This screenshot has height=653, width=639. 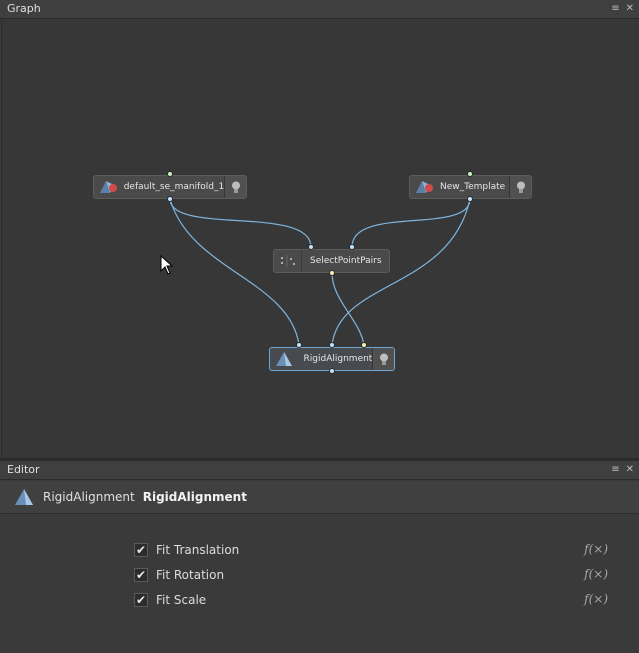 I want to click on connection-wires, so click(x=320, y=272).